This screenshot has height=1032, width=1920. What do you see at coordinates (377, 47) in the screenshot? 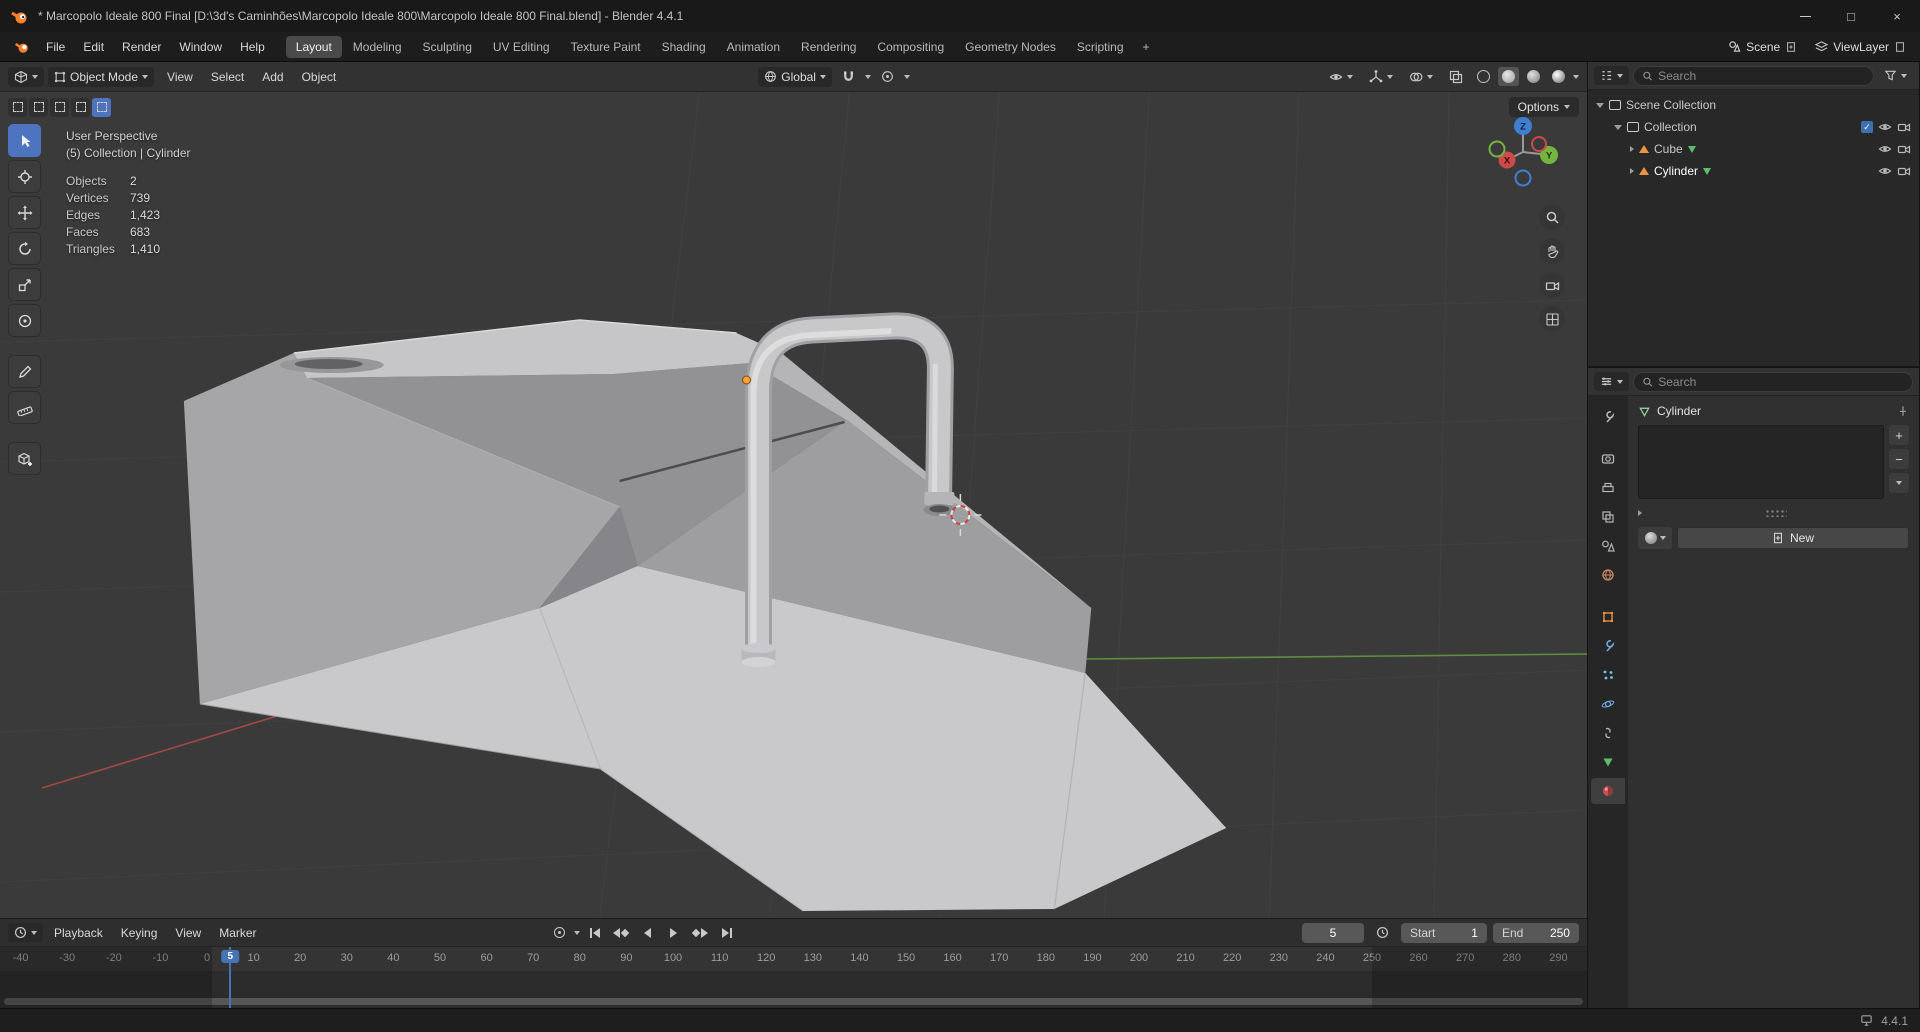
I see `workspace-tab: Modeling` at bounding box center [377, 47].